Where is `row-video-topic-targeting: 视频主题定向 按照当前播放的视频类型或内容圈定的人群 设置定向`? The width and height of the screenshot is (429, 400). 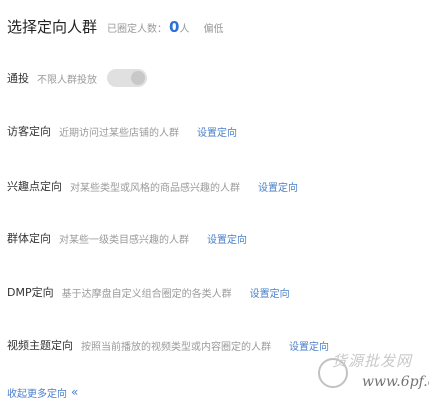
row-video-topic-targeting: 视频主题定向 按照当前播放的视频类型或内容圈定的人群 设置定向 is located at coordinates (168, 345).